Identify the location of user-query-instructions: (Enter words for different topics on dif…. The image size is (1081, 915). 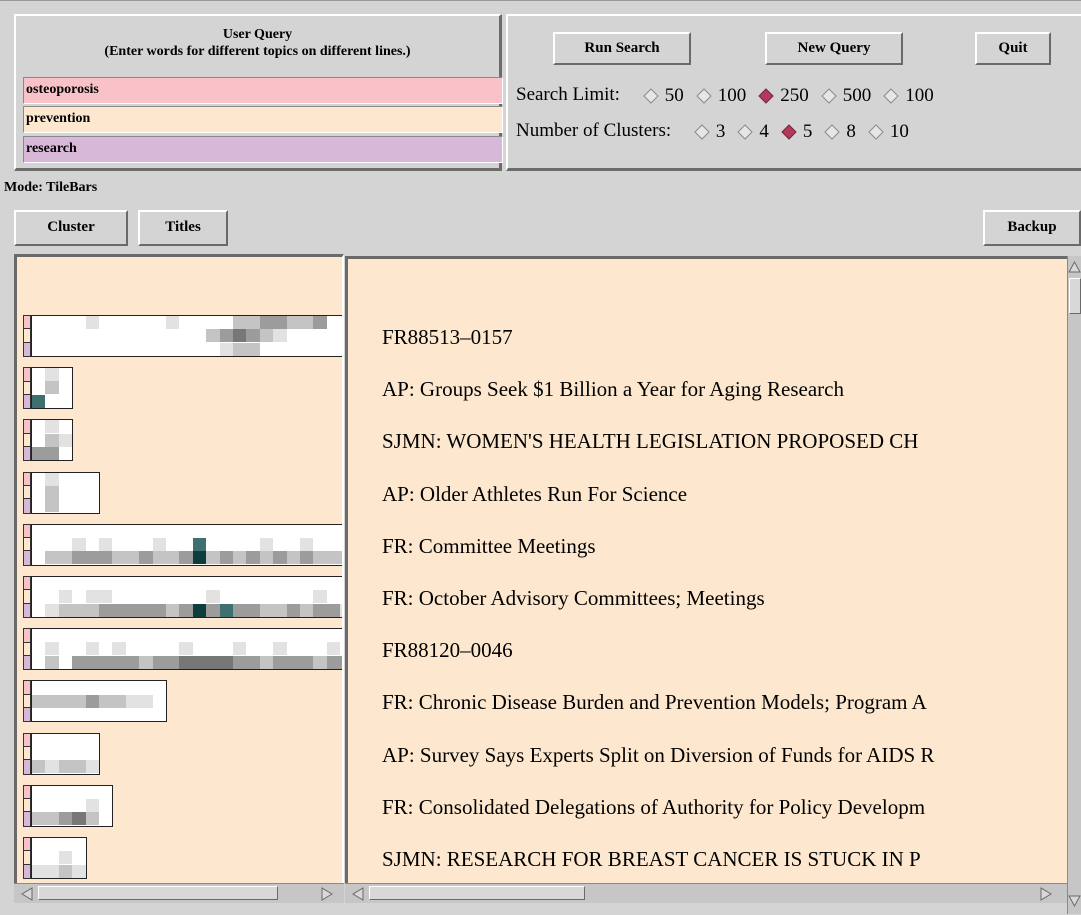
(257, 51).